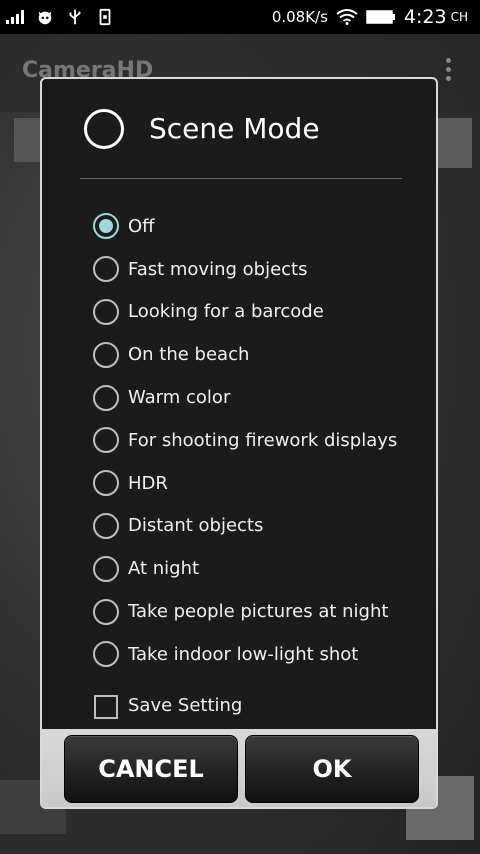 The height and width of the screenshot is (854, 480). Describe the element at coordinates (234, 128) in the screenshot. I see `dialog-title: Scene Mode` at that location.